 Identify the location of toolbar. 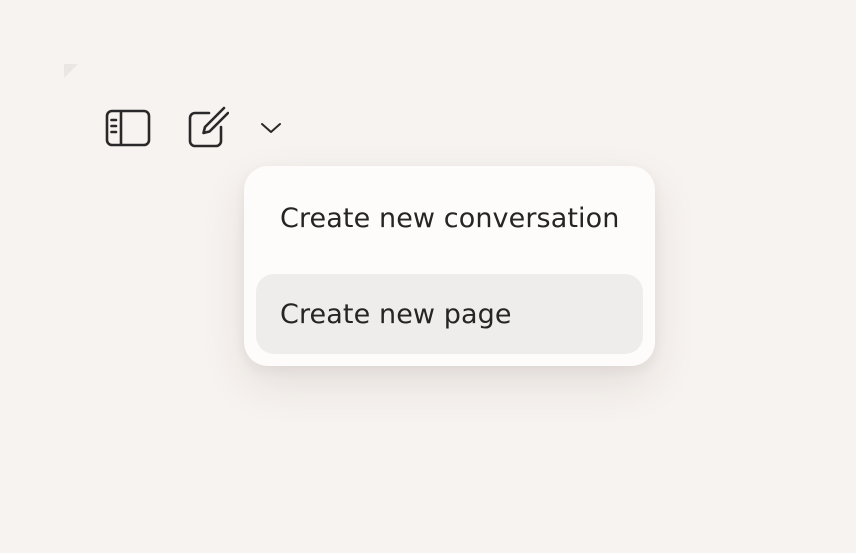
(200, 128).